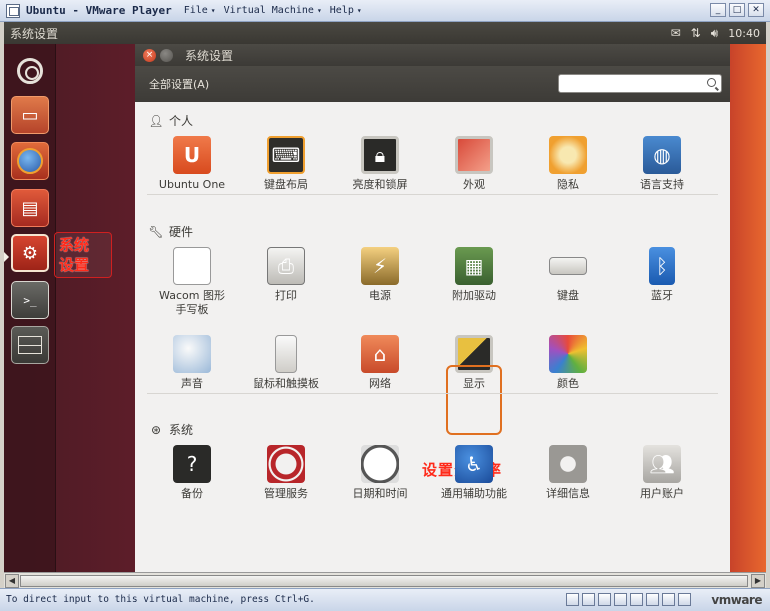  I want to click on firefox-icon, so click(30, 161).